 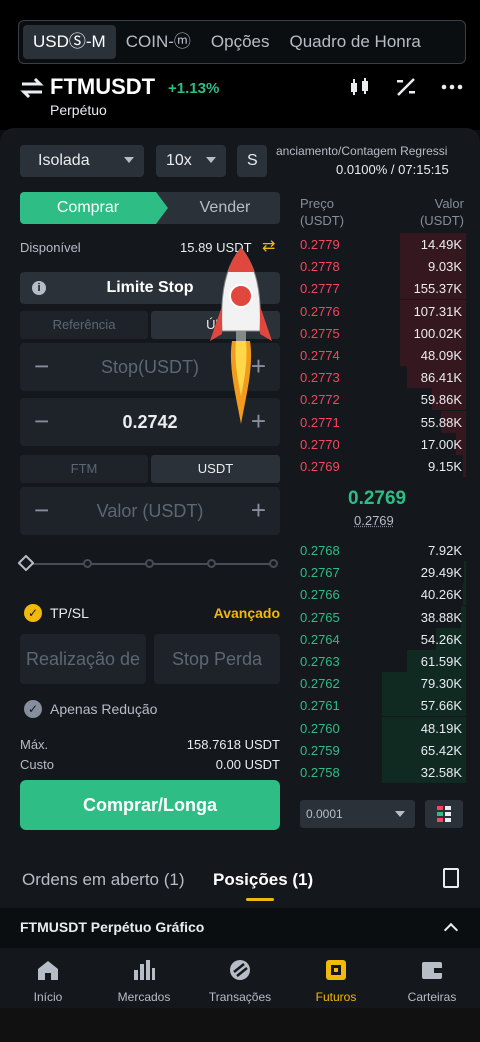 I want to click on percent-calculator-icon, so click(x=406, y=87).